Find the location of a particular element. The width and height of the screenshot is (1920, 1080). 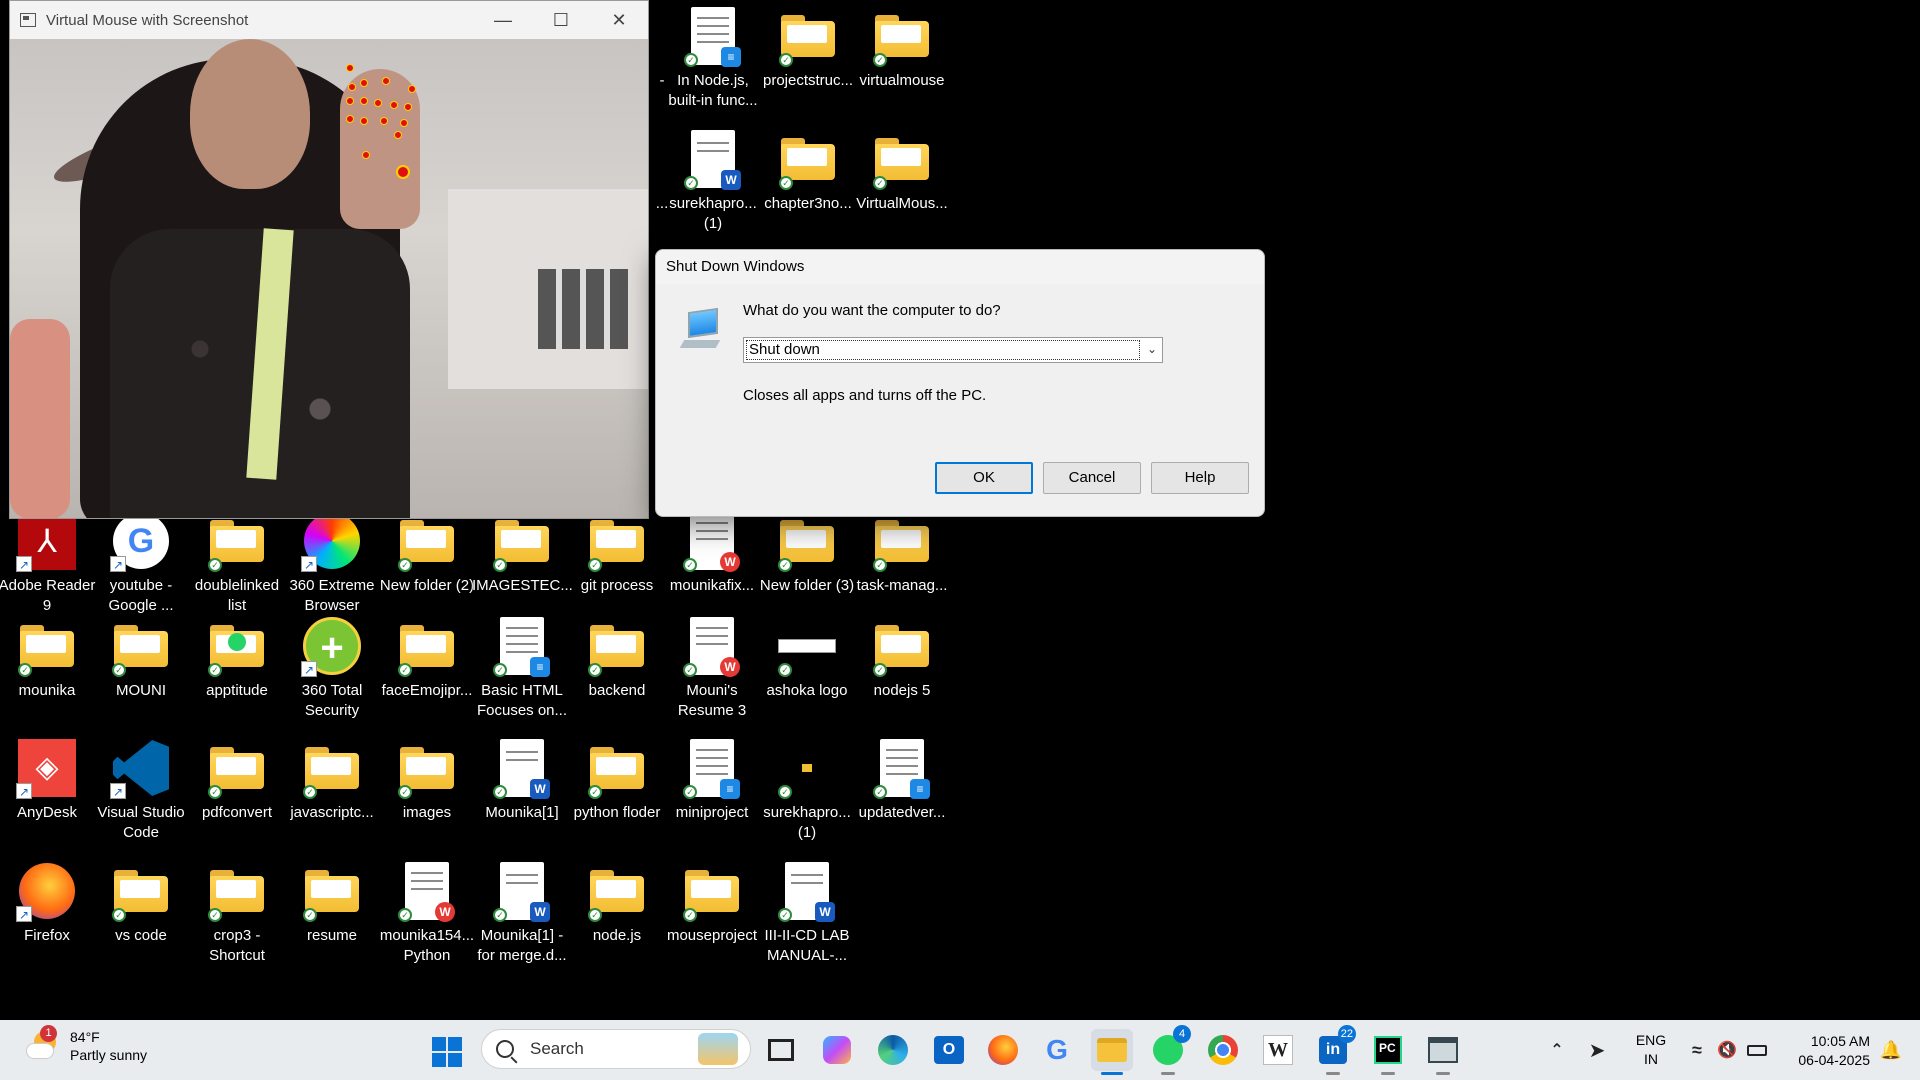

desktop-icon-images: ✓ images is located at coordinates (427, 780).